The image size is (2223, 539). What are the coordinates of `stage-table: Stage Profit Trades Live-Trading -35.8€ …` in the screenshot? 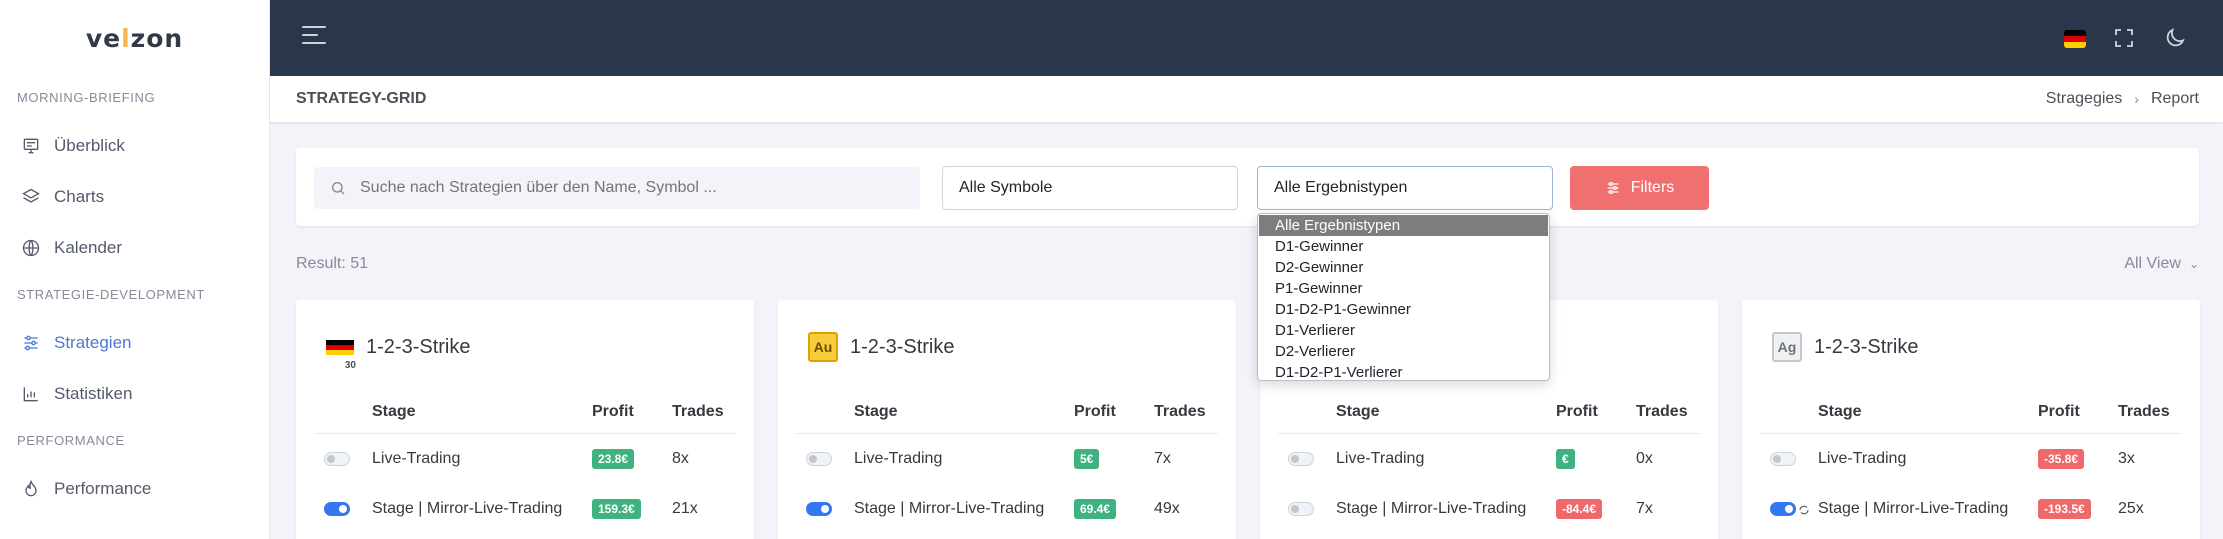 It's located at (1971, 462).